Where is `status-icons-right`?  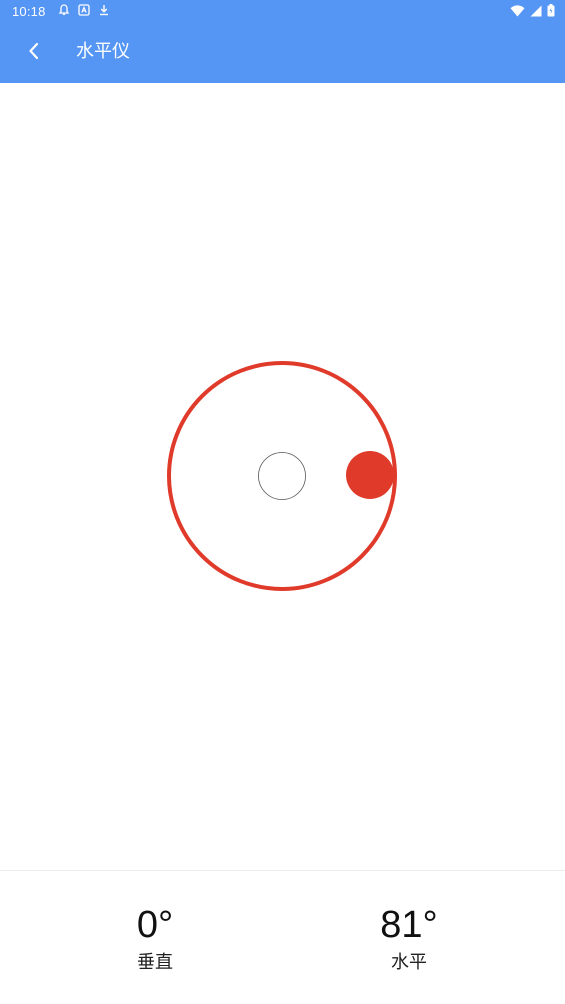
status-icons-right is located at coordinates (532, 12).